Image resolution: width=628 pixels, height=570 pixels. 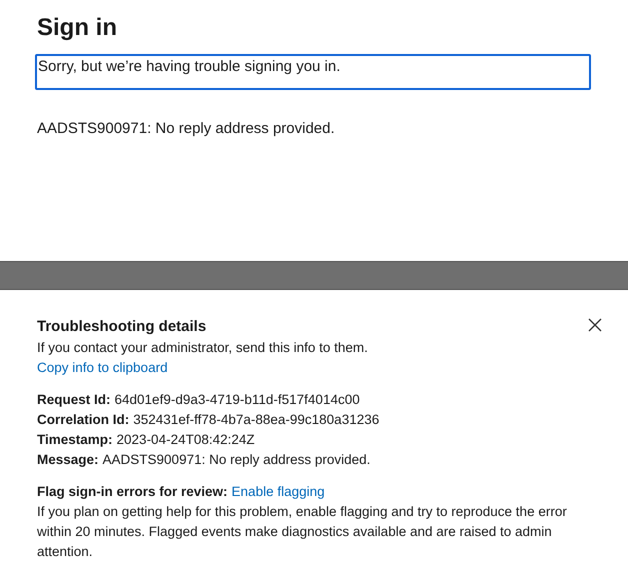 What do you see at coordinates (185, 440) in the screenshot?
I see `detail-value: 2023-04-24T08:42:24Z` at bounding box center [185, 440].